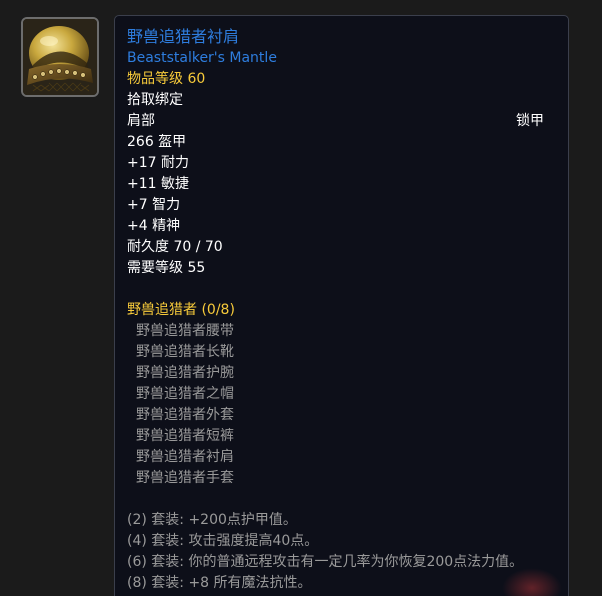 The width and height of the screenshot is (602, 596). I want to click on shoulder-armor-icon, so click(60, 57).